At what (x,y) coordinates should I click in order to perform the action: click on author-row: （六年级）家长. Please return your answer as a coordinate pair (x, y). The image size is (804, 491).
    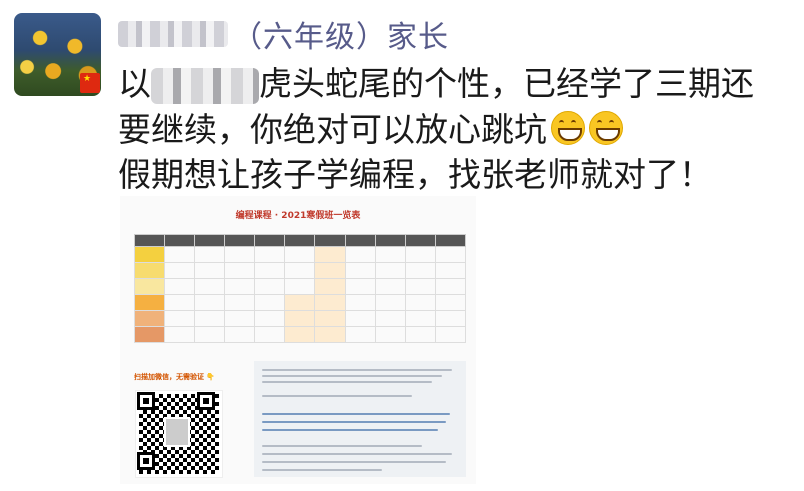
    Looking at the image, I should click on (283, 34).